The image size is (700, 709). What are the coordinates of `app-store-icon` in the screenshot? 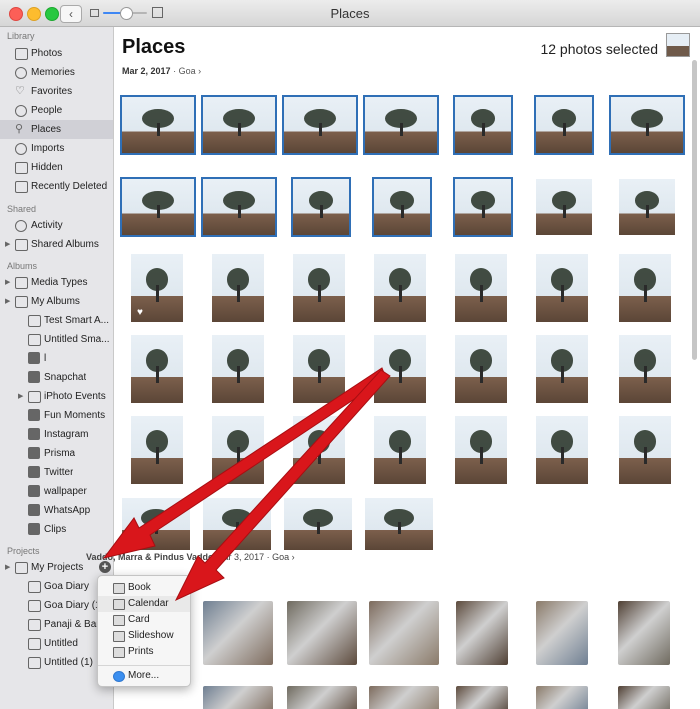 It's located at (119, 676).